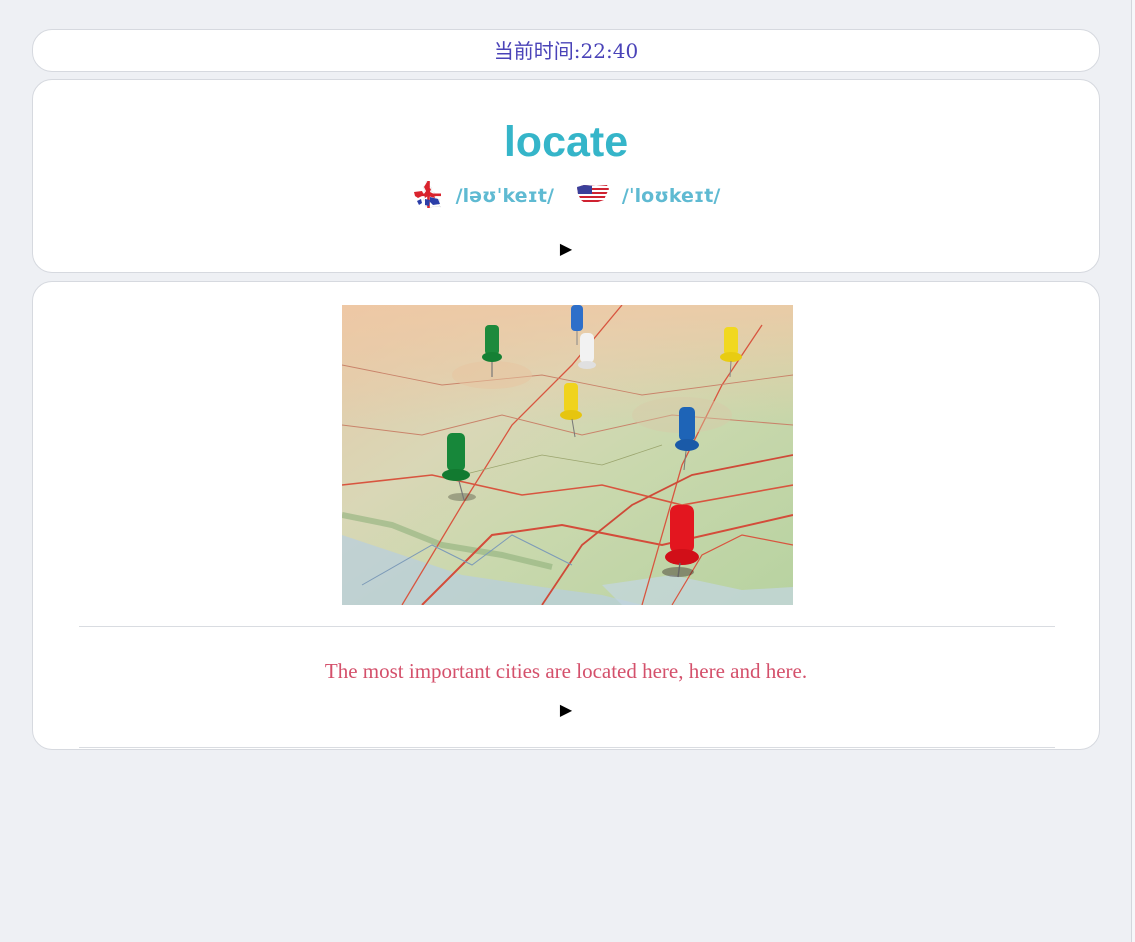 Image resolution: width=1135 pixels, height=942 pixels. Describe the element at coordinates (567, 455) in the screenshot. I see `map-with-pins-photo` at that location.